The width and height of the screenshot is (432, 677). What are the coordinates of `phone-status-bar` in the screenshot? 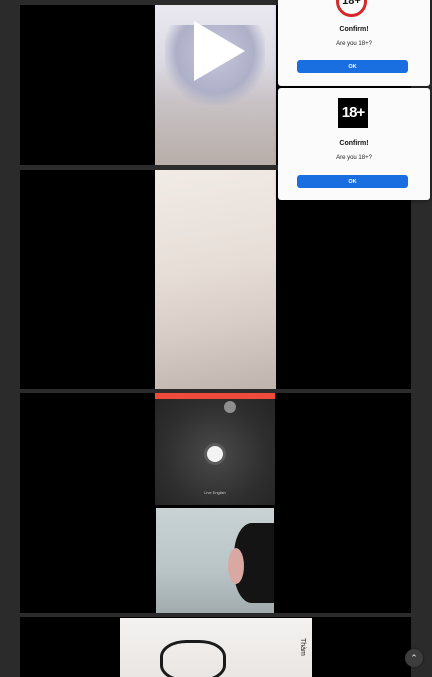 It's located at (215, 396).